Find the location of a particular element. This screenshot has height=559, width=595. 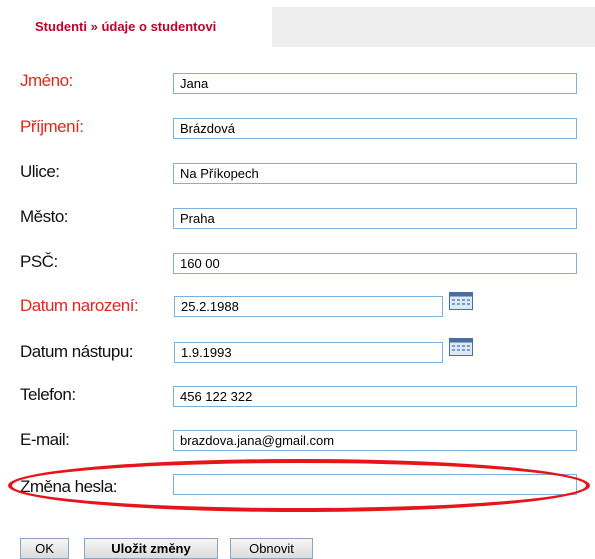

password-change-label: Změna hesla: is located at coordinates (69, 486).